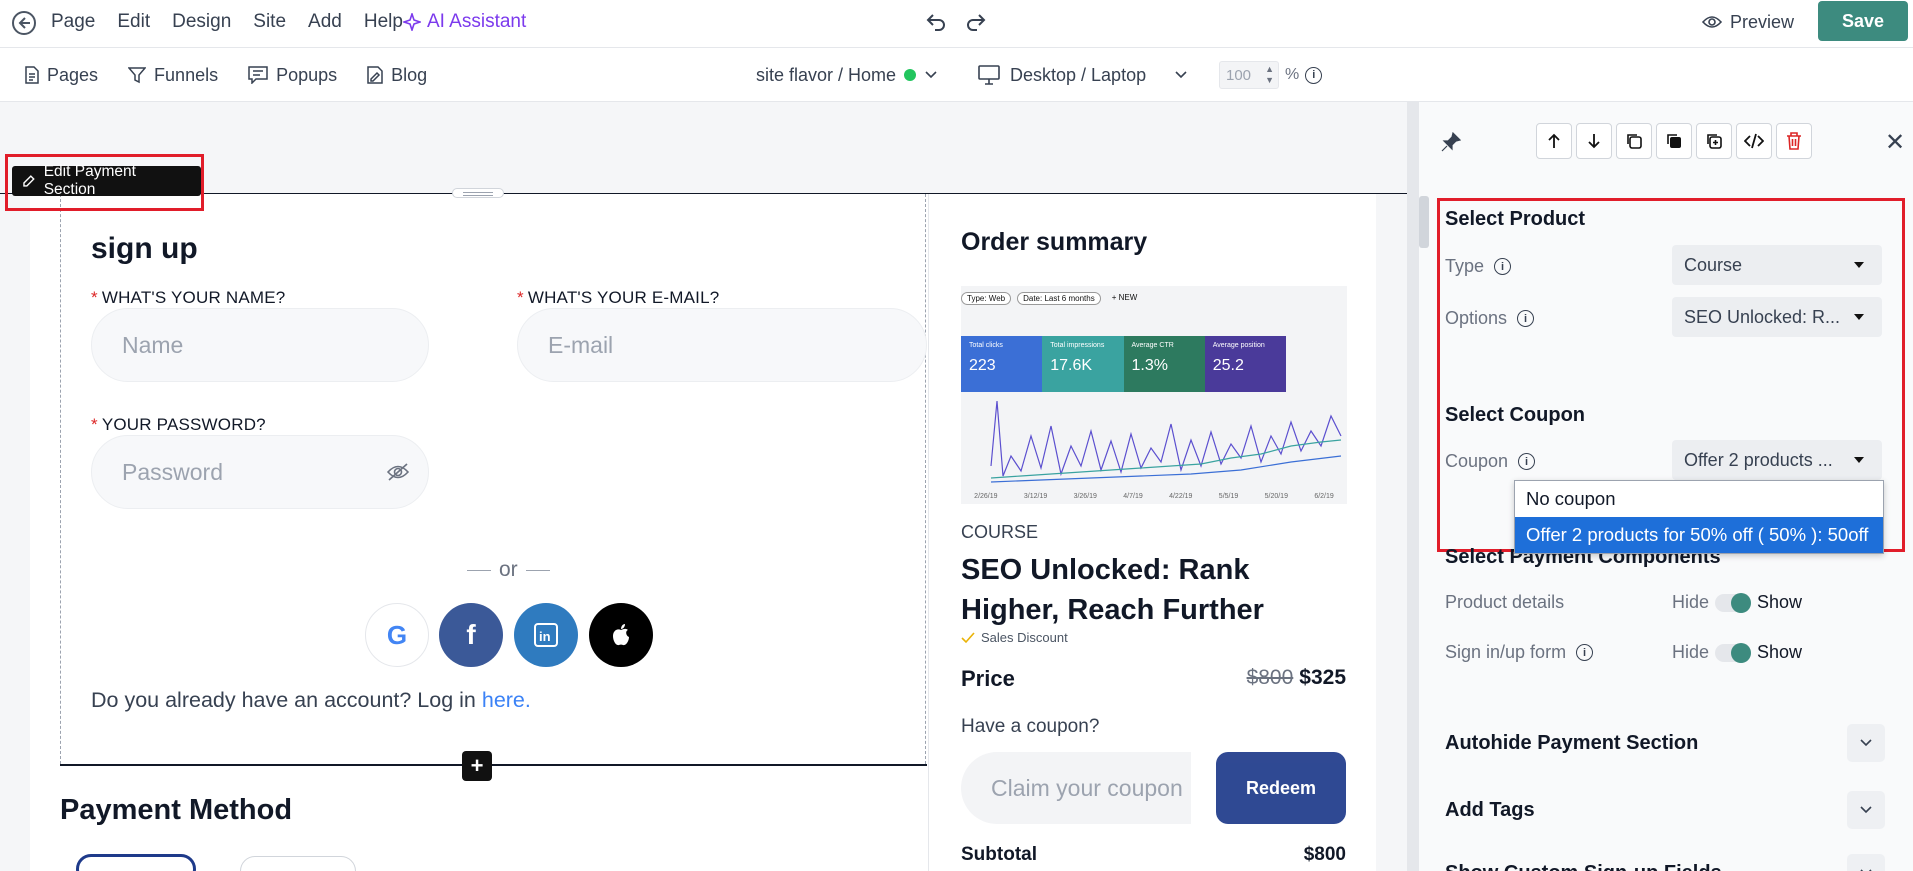 The height and width of the screenshot is (871, 1913). Describe the element at coordinates (976, 21) in the screenshot. I see `redo-icon` at that location.